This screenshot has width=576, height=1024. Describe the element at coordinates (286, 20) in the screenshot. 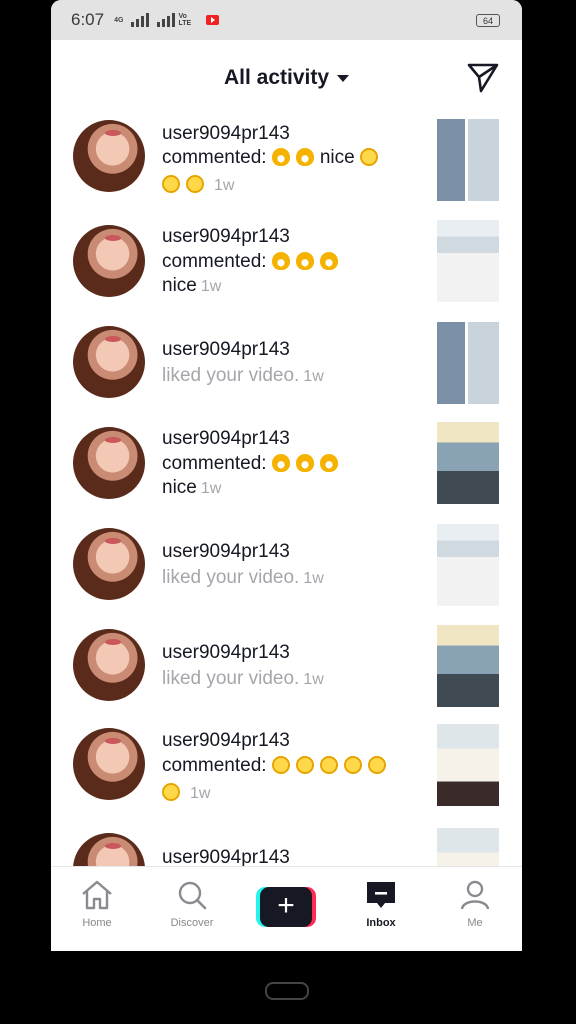

I see `status-bar: 6:07 4G Vo LTE 64` at that location.